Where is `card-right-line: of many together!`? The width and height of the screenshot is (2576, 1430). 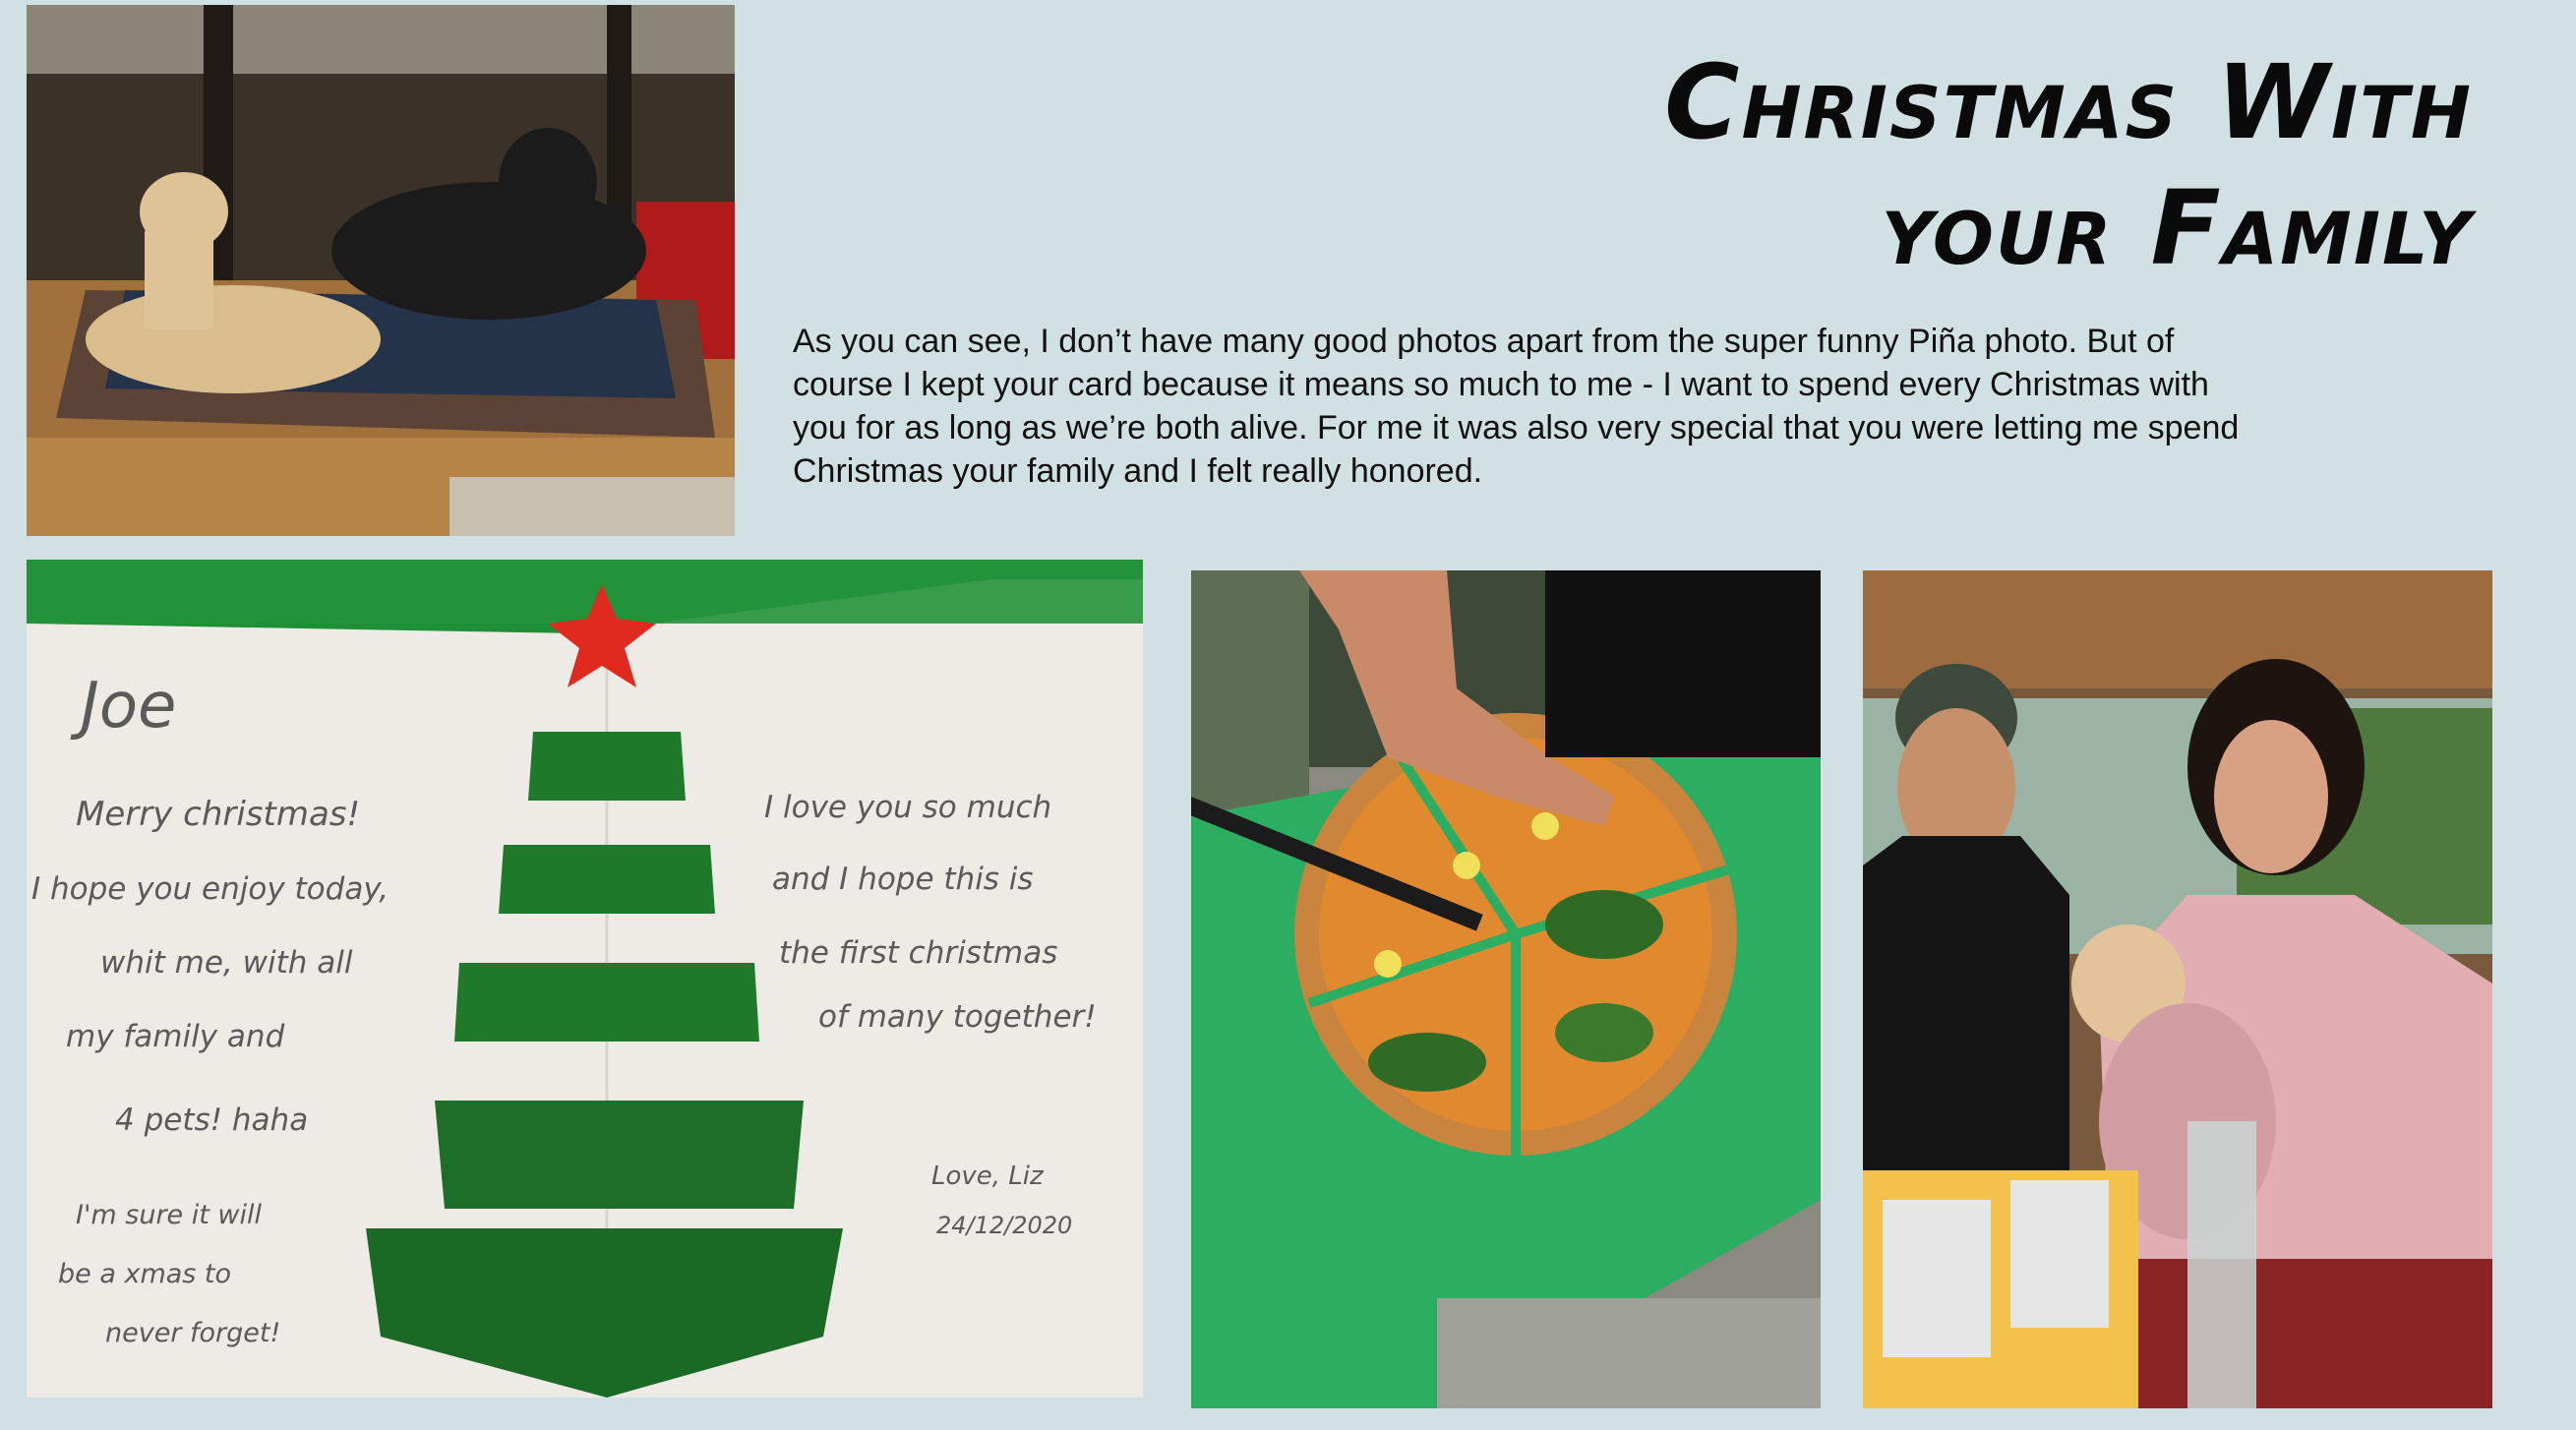 card-right-line: of many together! is located at coordinates (957, 1017).